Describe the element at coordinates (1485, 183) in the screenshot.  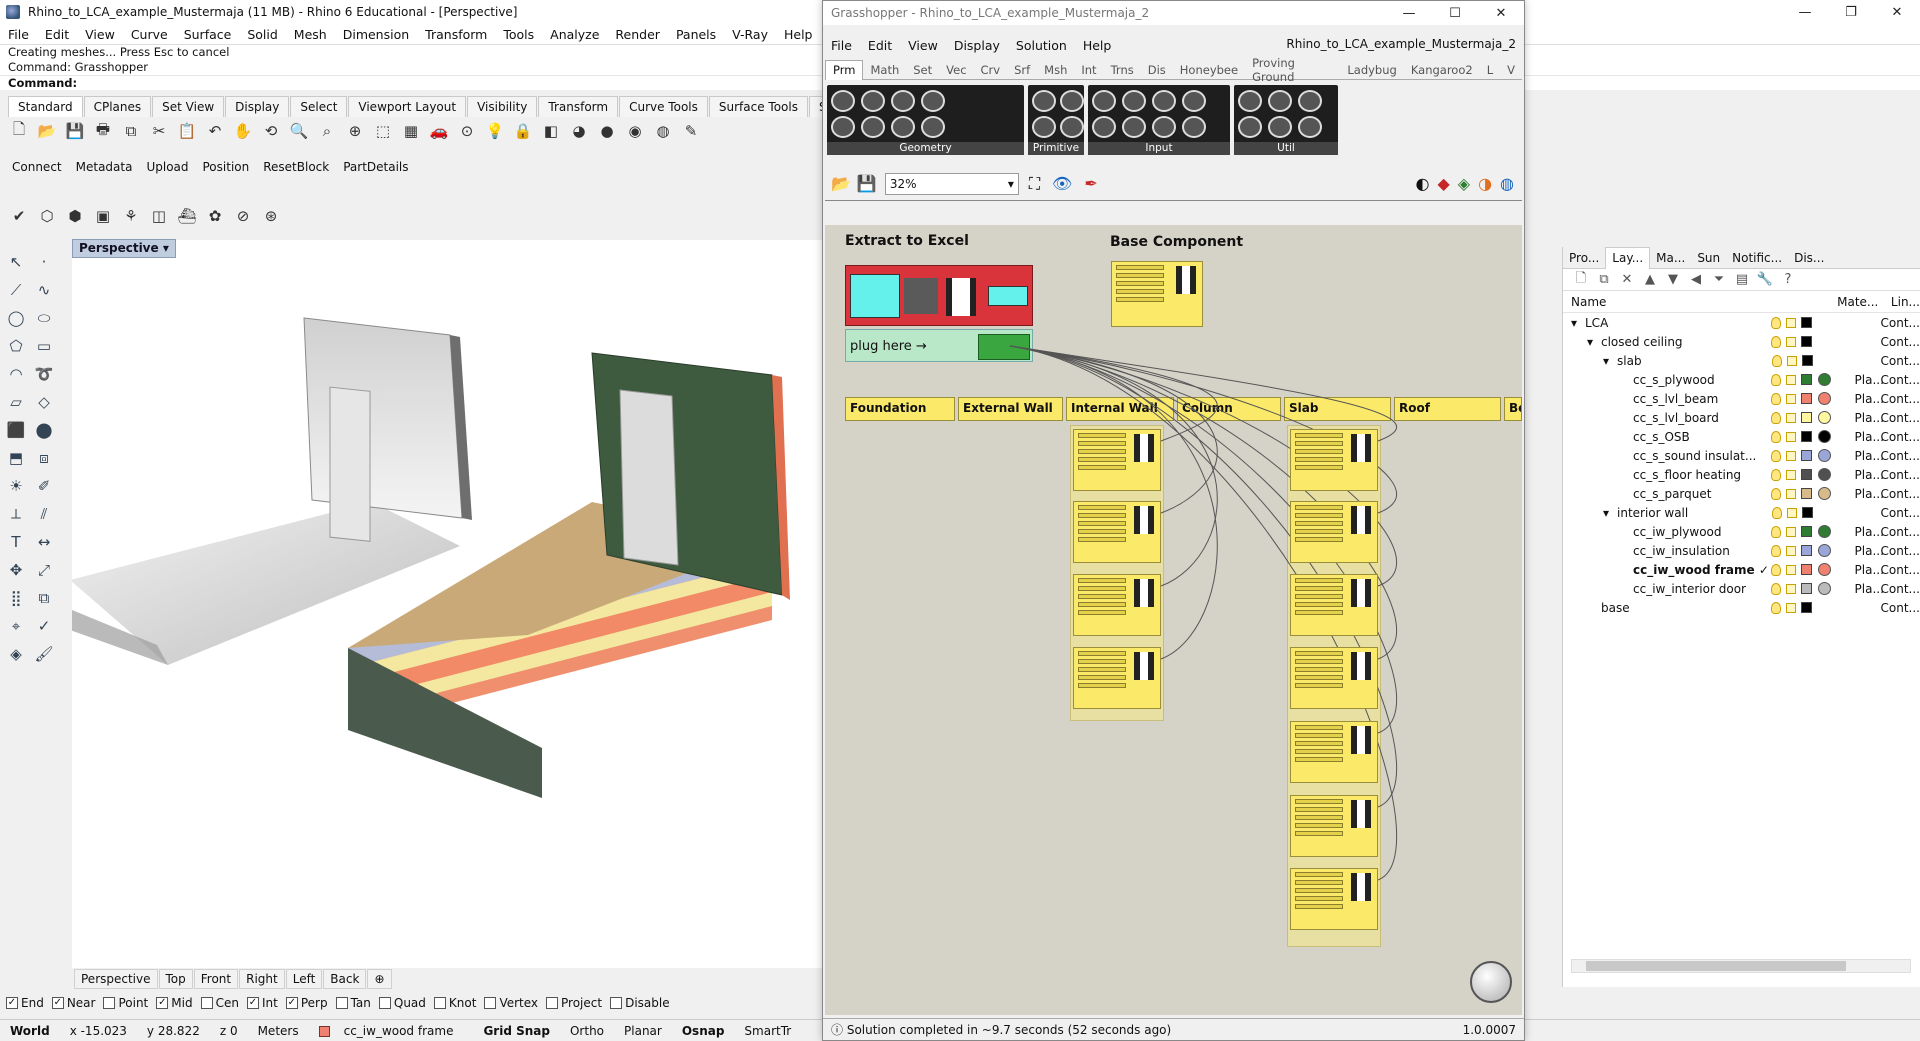
I see `display-icon: ◑` at that location.